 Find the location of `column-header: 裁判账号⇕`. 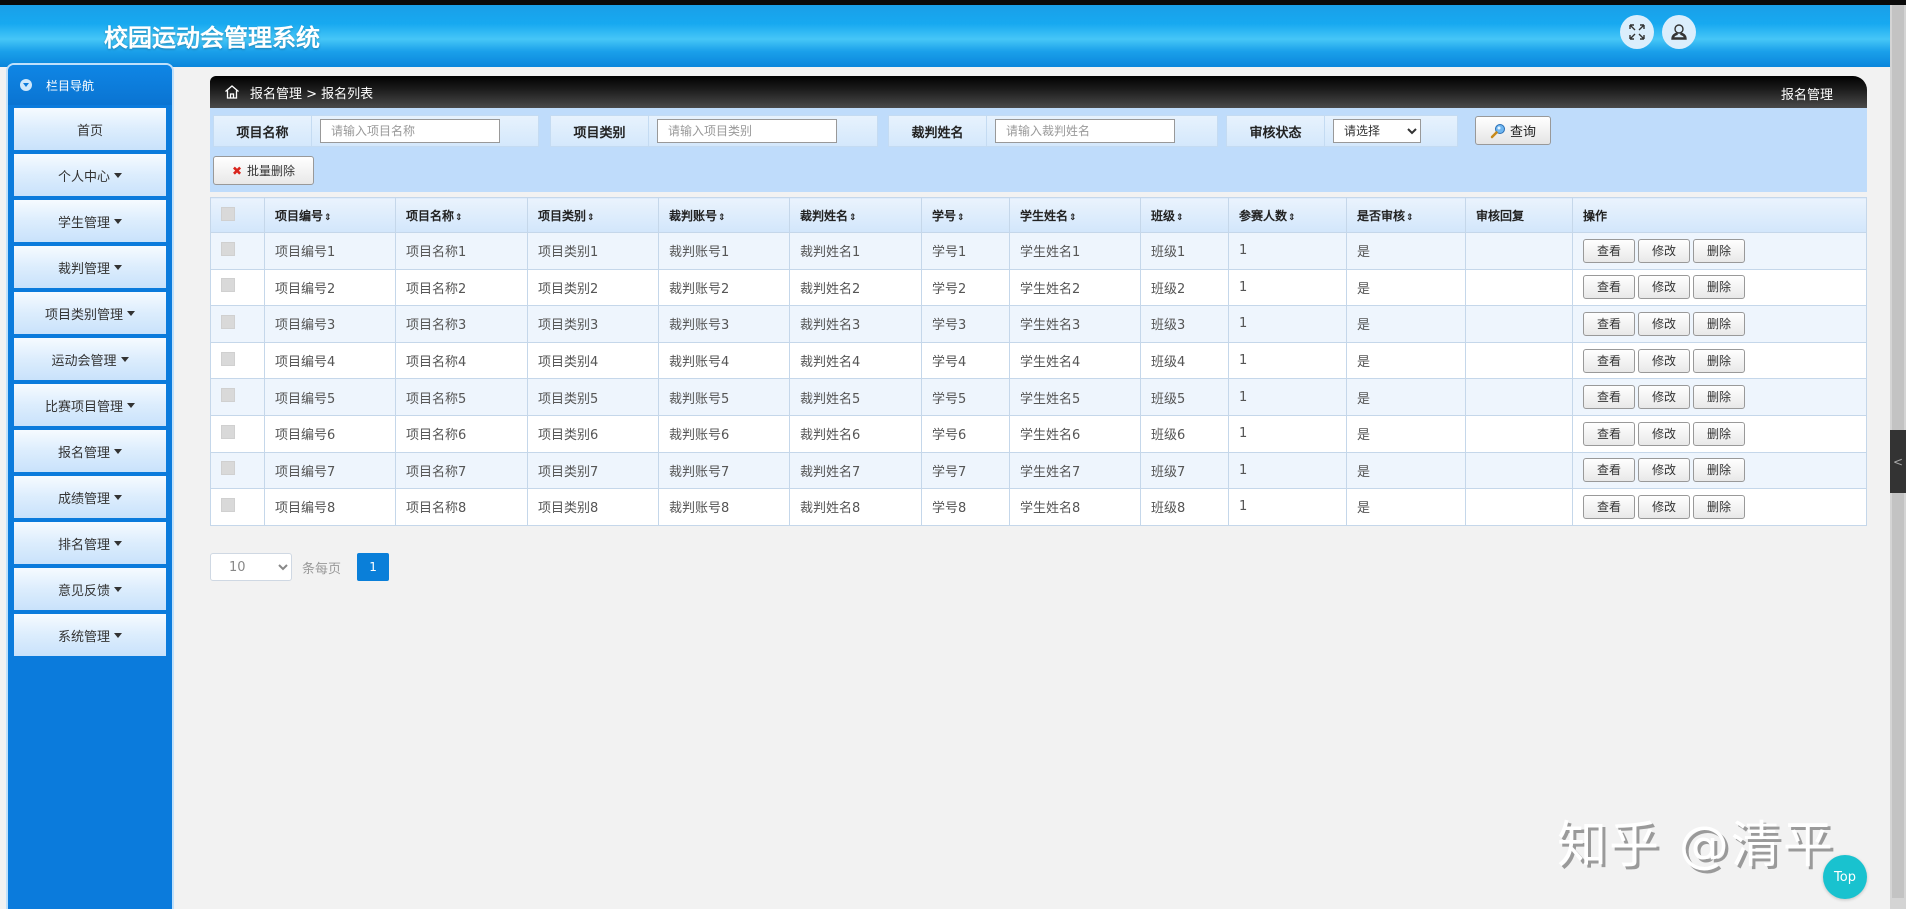

column-header: 裁判账号⇕ is located at coordinates (724, 215).